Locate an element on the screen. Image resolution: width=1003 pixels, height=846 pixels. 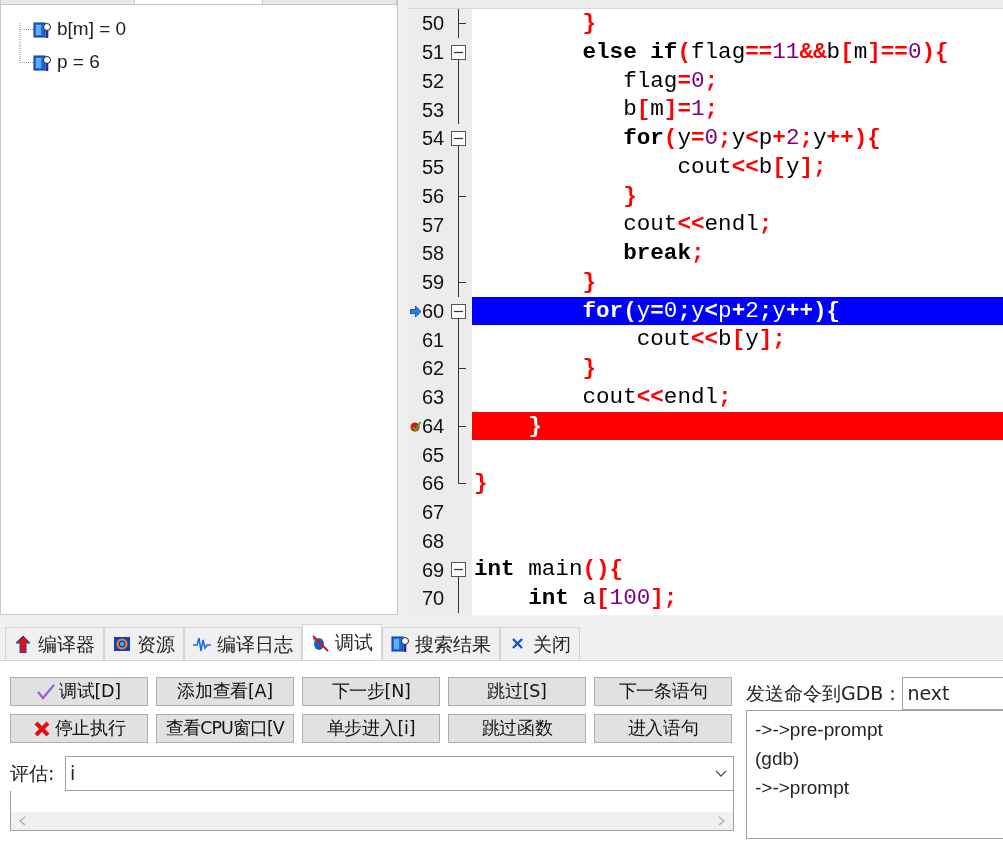
gdb-command-label: 发送命令到GDB： is located at coordinates (824, 694).